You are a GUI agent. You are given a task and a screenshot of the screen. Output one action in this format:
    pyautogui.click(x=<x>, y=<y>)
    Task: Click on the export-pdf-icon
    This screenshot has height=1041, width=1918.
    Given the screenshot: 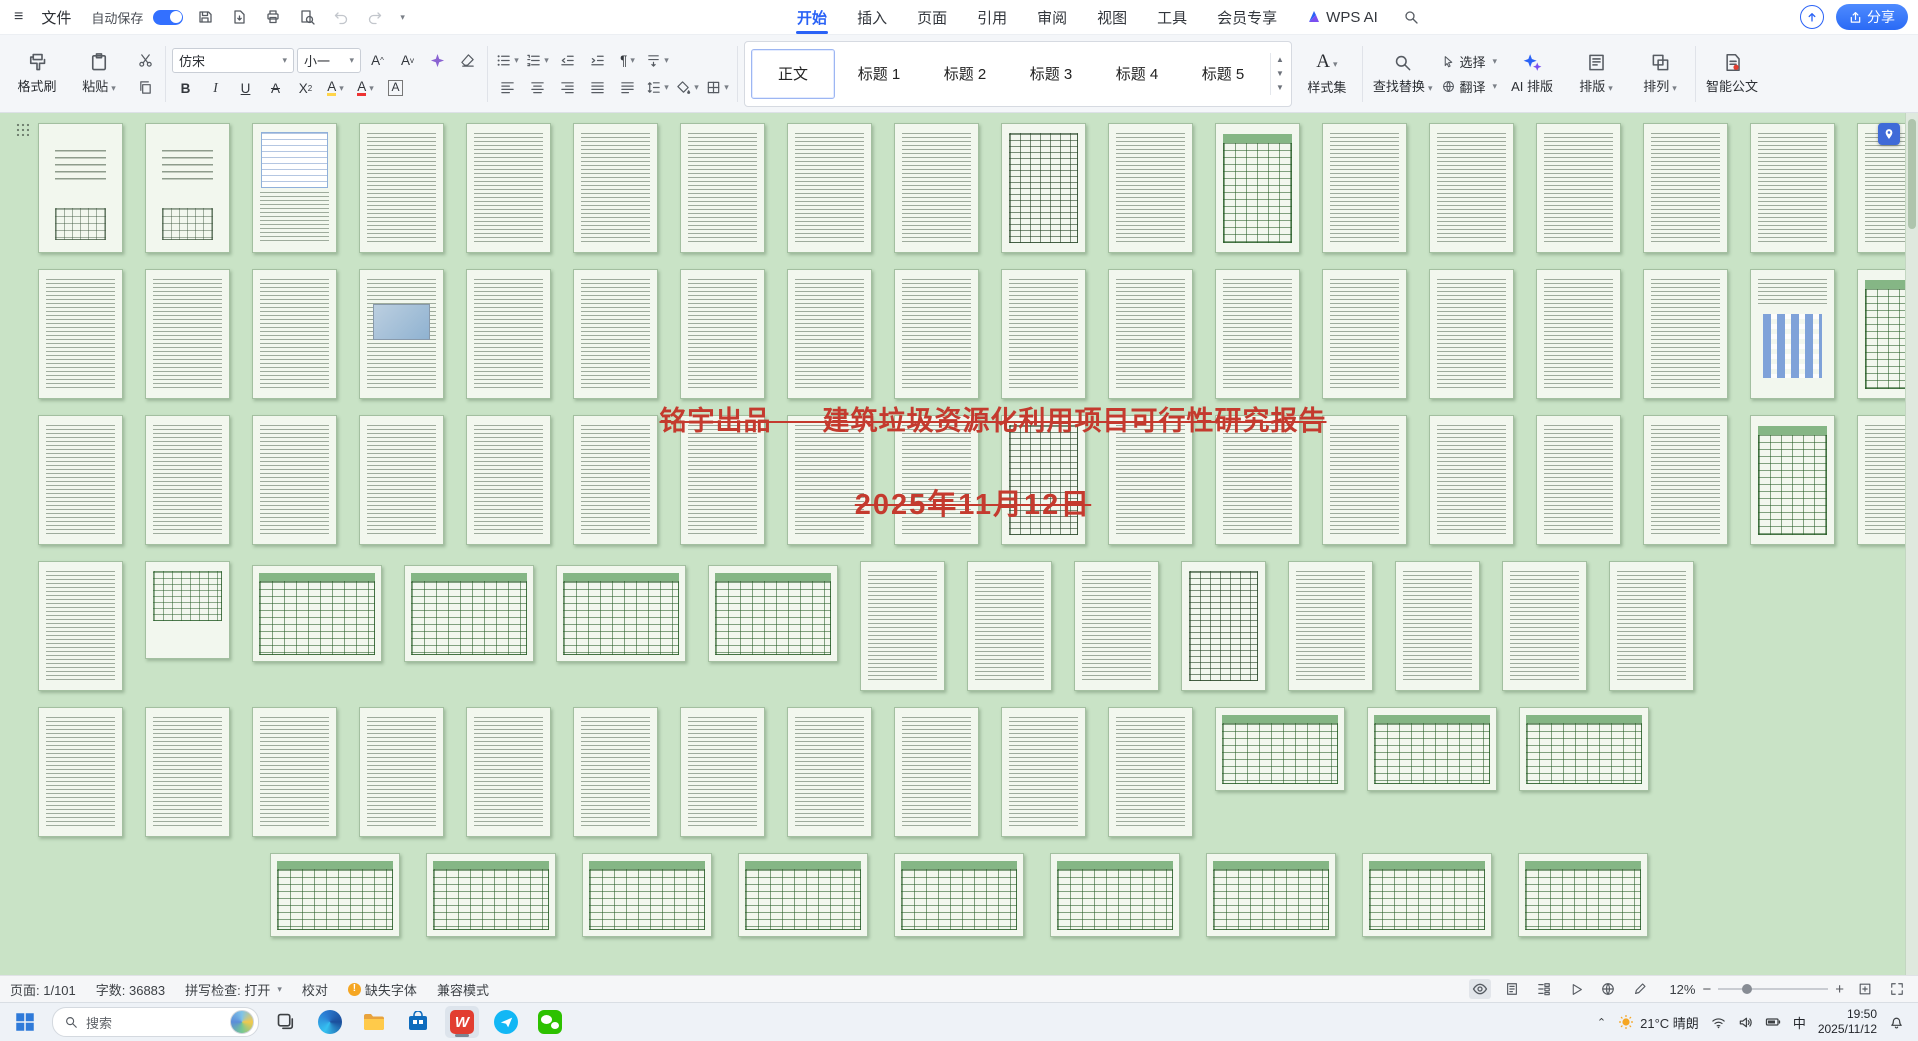 What is the action you would take?
    pyautogui.click(x=239, y=17)
    